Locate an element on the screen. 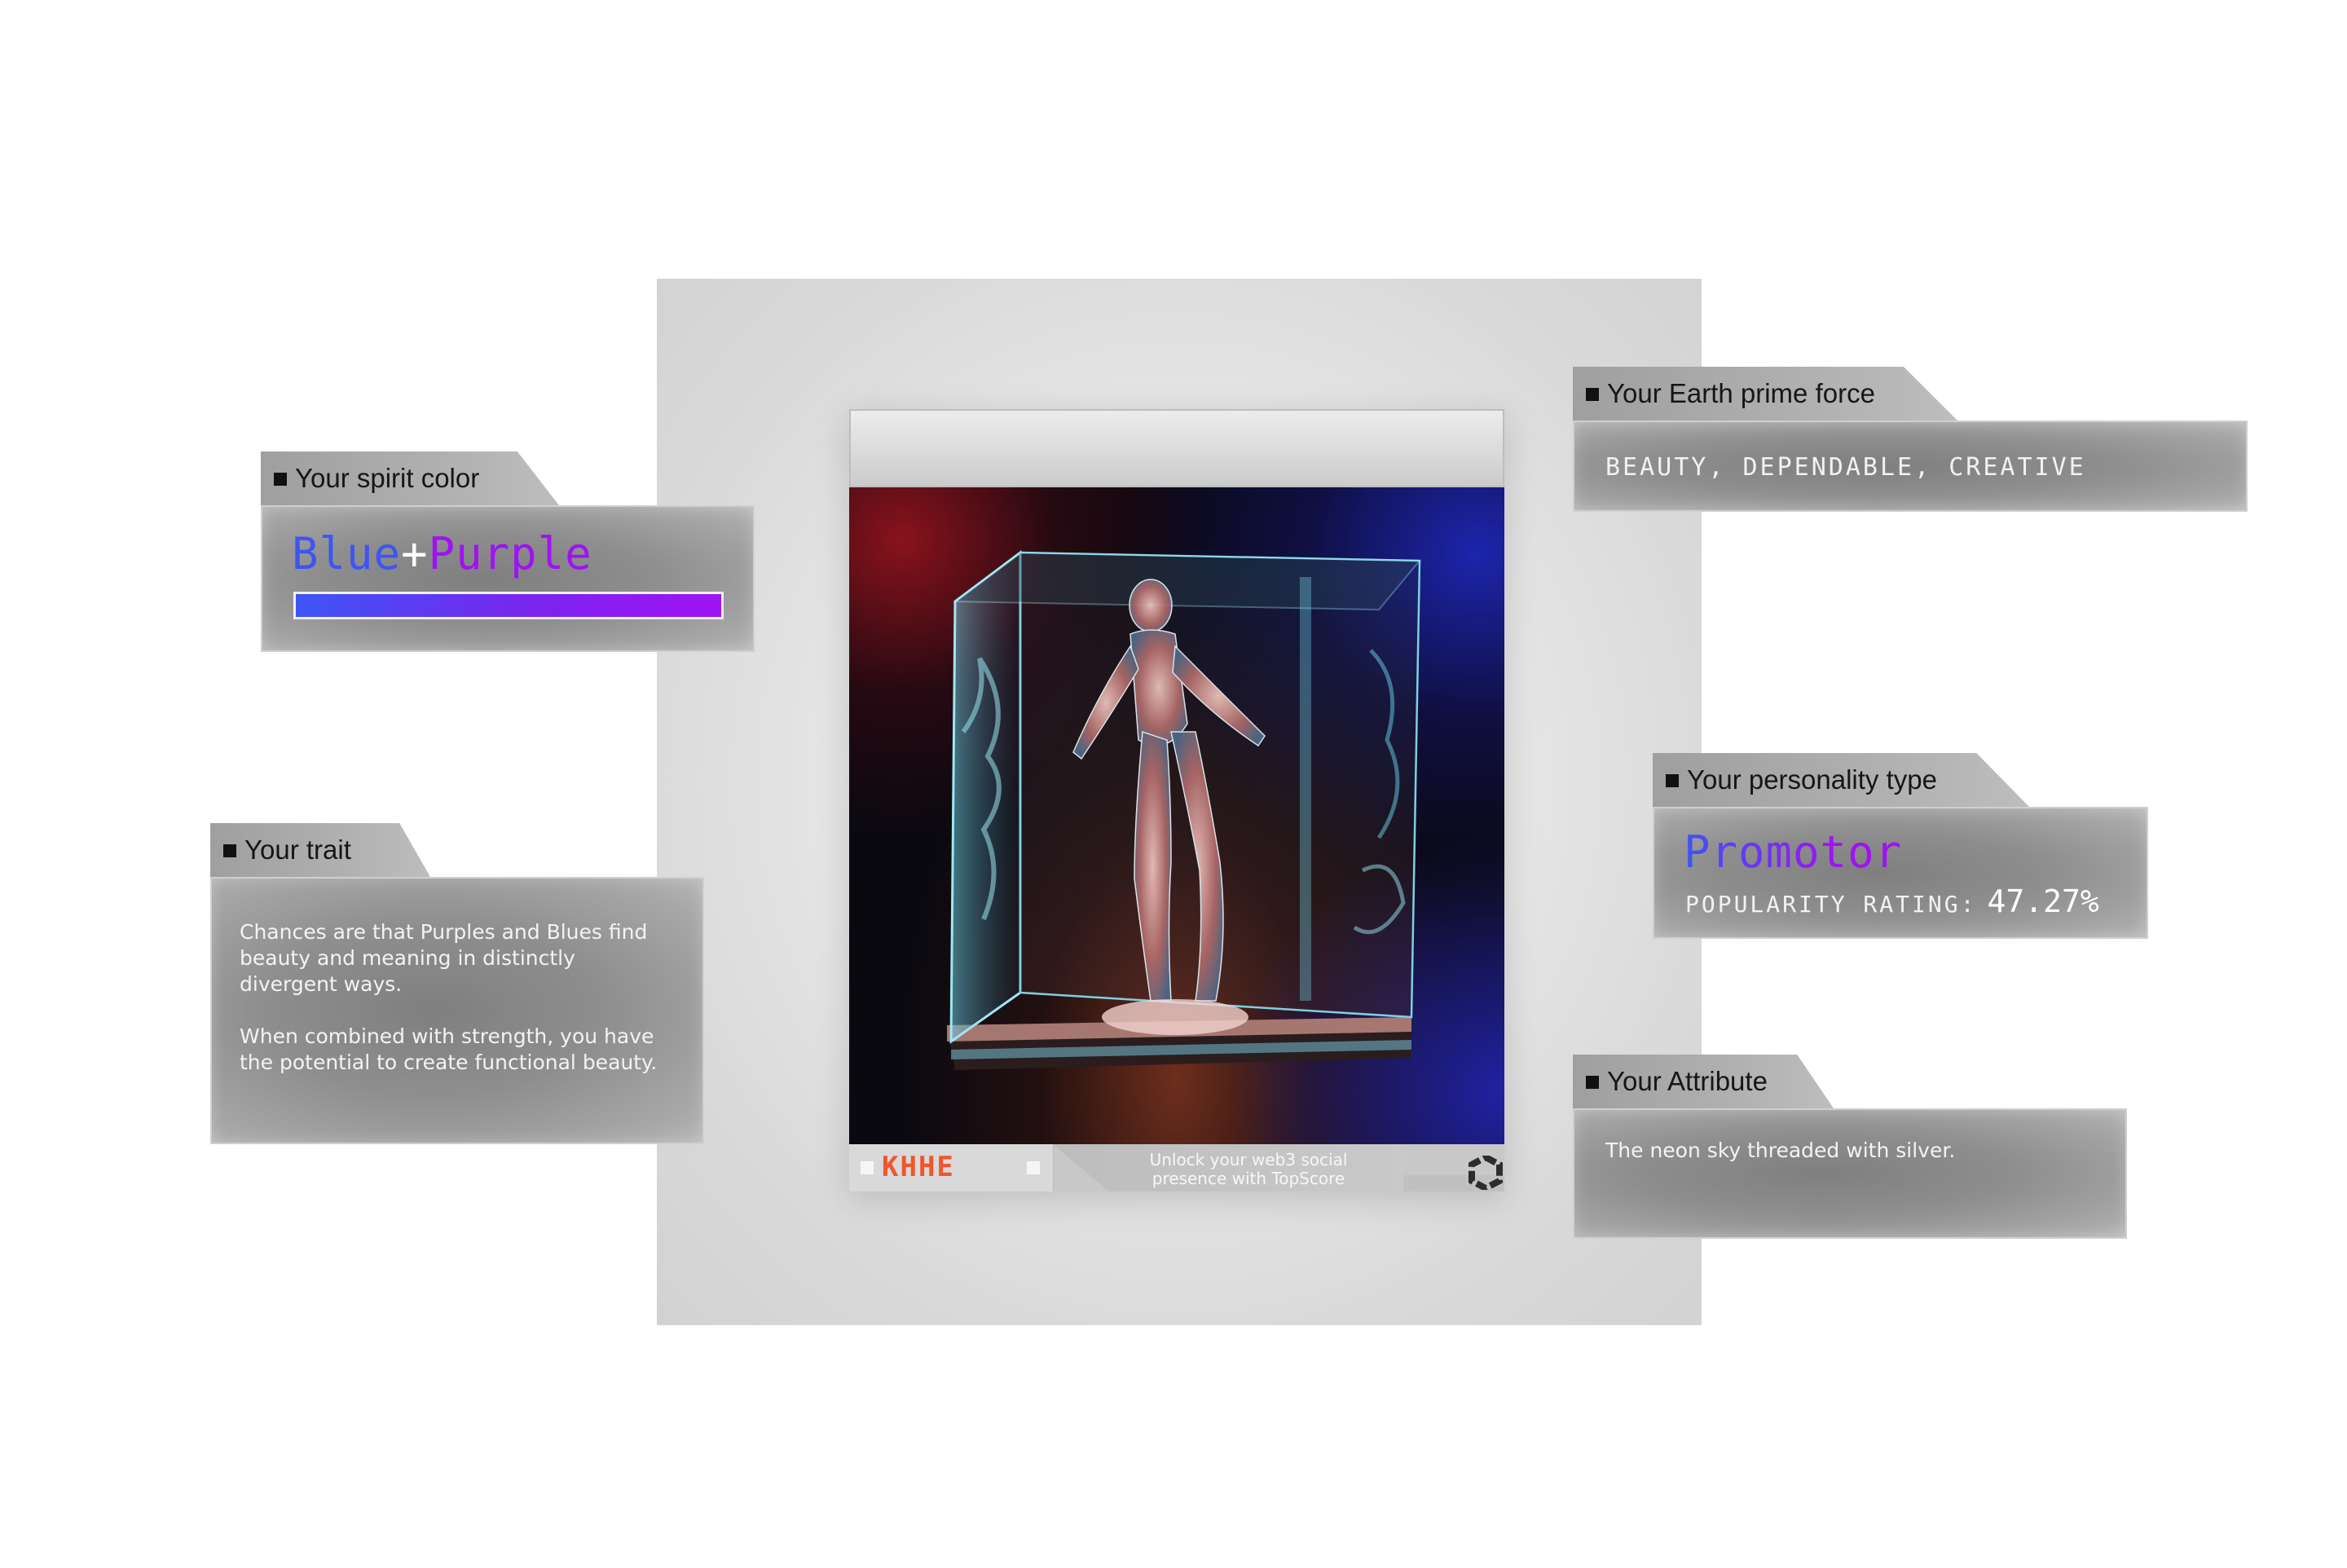 Image resolution: width=2347 pixels, height=1568 pixels. brand-logo-text: KHHE is located at coordinates (919, 1167).